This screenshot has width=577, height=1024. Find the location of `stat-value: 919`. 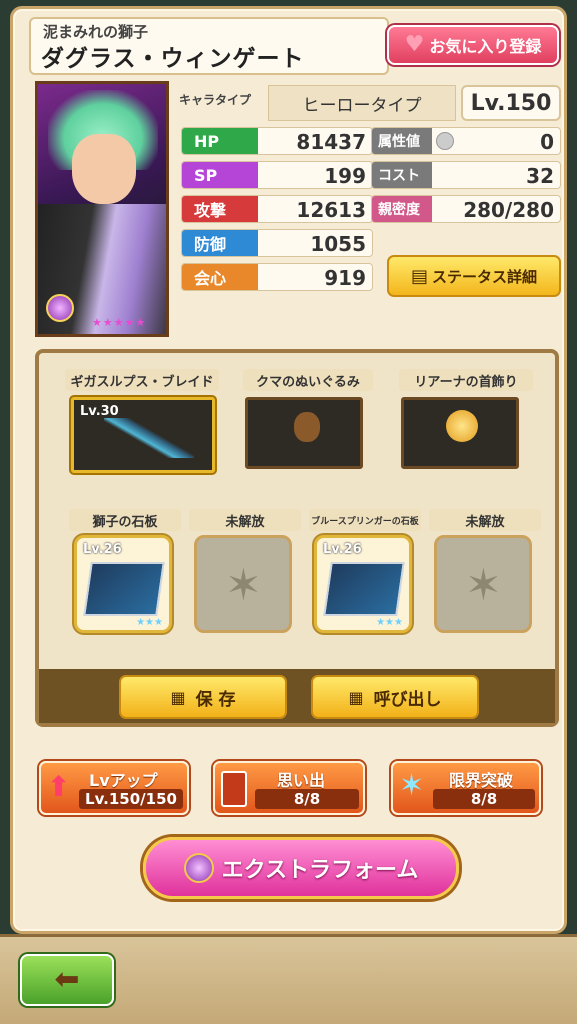

stat-value: 919 is located at coordinates (345, 278).